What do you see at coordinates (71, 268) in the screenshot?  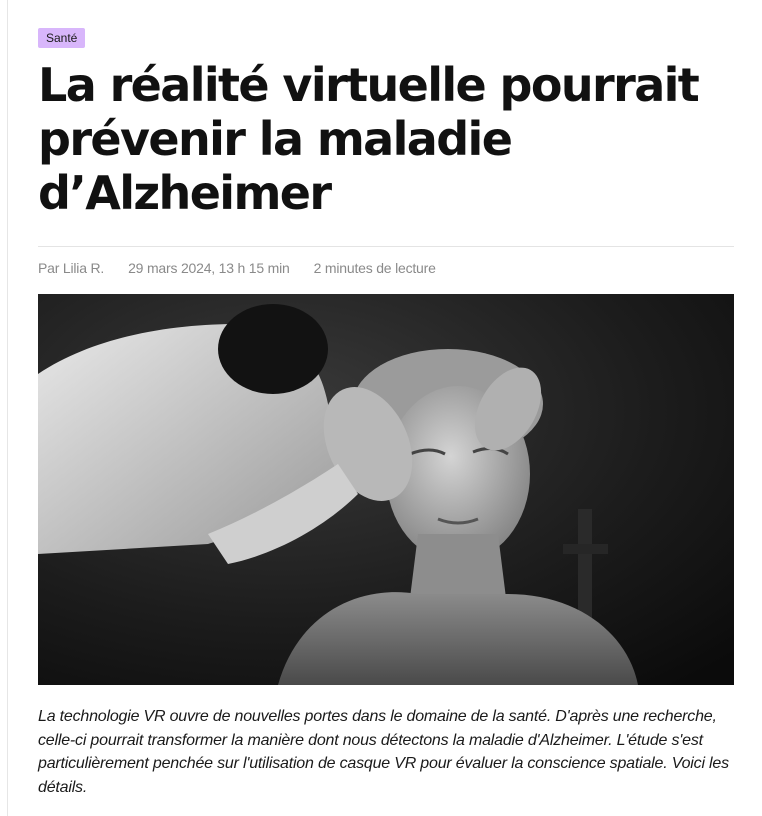 I see `author-byline: Par Lilia R.` at bounding box center [71, 268].